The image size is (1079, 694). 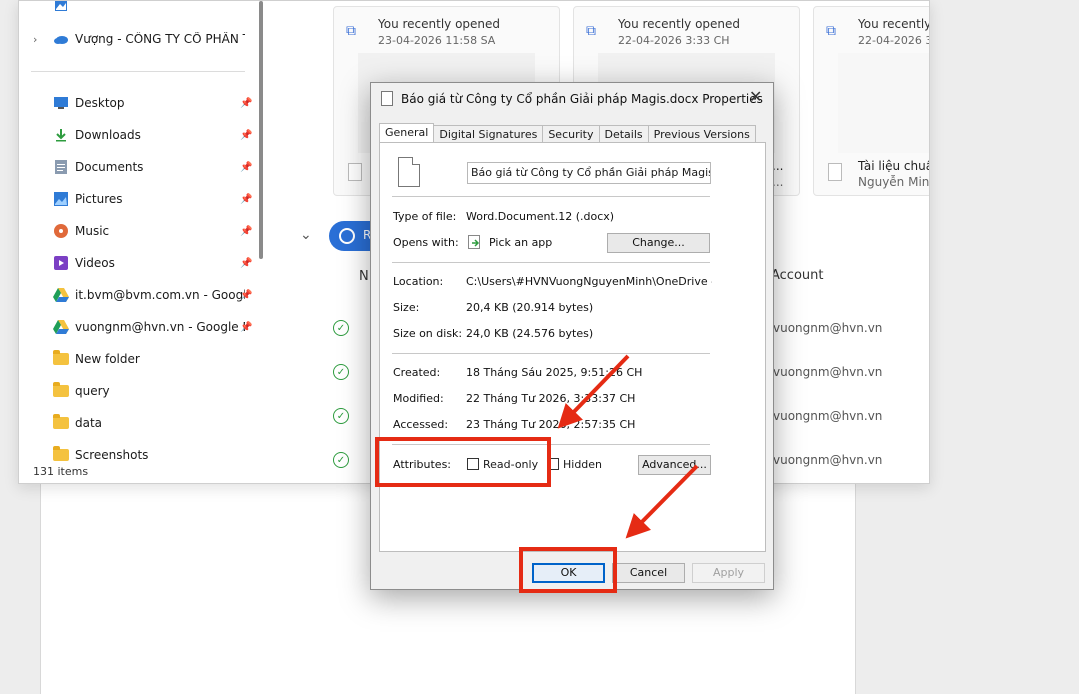 What do you see at coordinates (61, 7) in the screenshot?
I see `pictures-icon` at bounding box center [61, 7].